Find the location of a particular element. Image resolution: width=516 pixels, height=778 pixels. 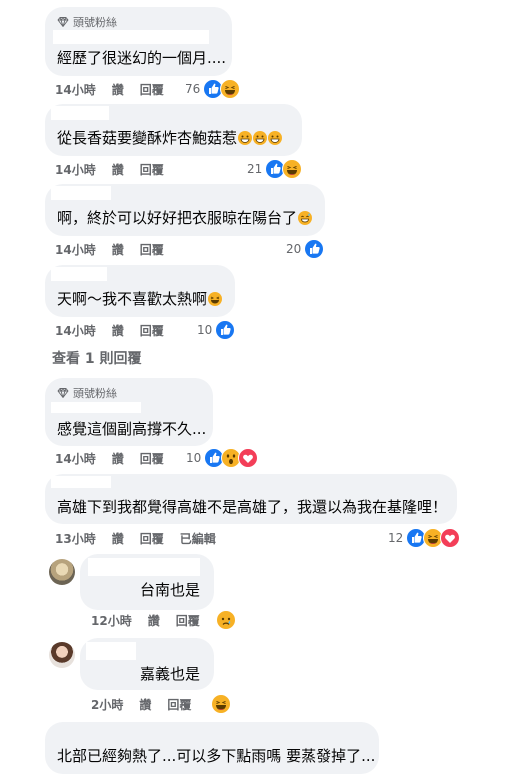

sad-reaction-icon is located at coordinates (226, 620).